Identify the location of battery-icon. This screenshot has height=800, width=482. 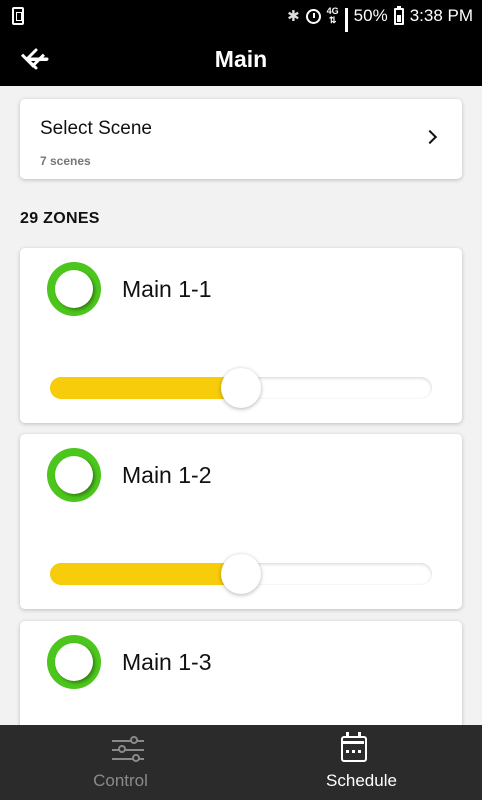
(398, 15).